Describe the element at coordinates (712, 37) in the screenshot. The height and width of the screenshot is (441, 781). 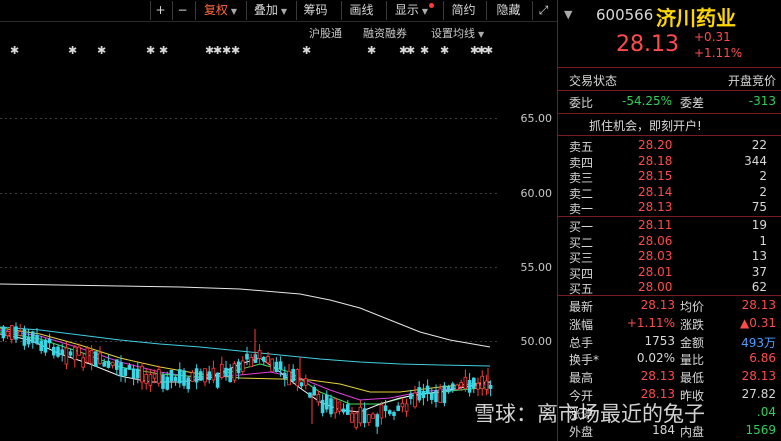
I see `price-change: +0.31` at that location.